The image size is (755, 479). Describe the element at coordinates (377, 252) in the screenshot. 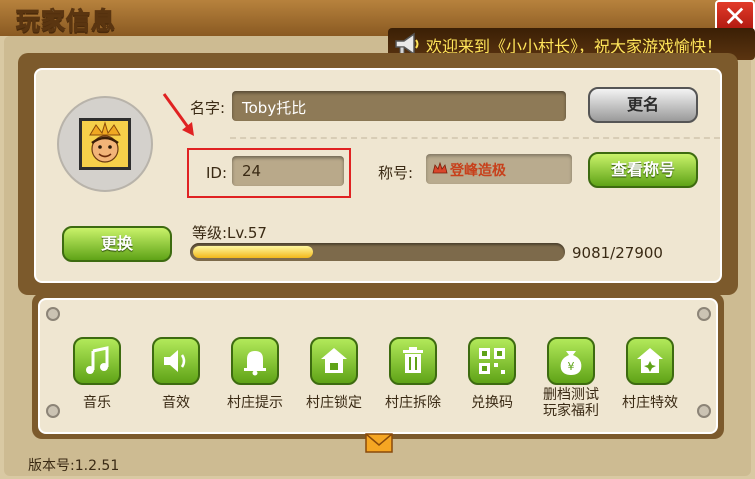

I see `xp-bar` at that location.